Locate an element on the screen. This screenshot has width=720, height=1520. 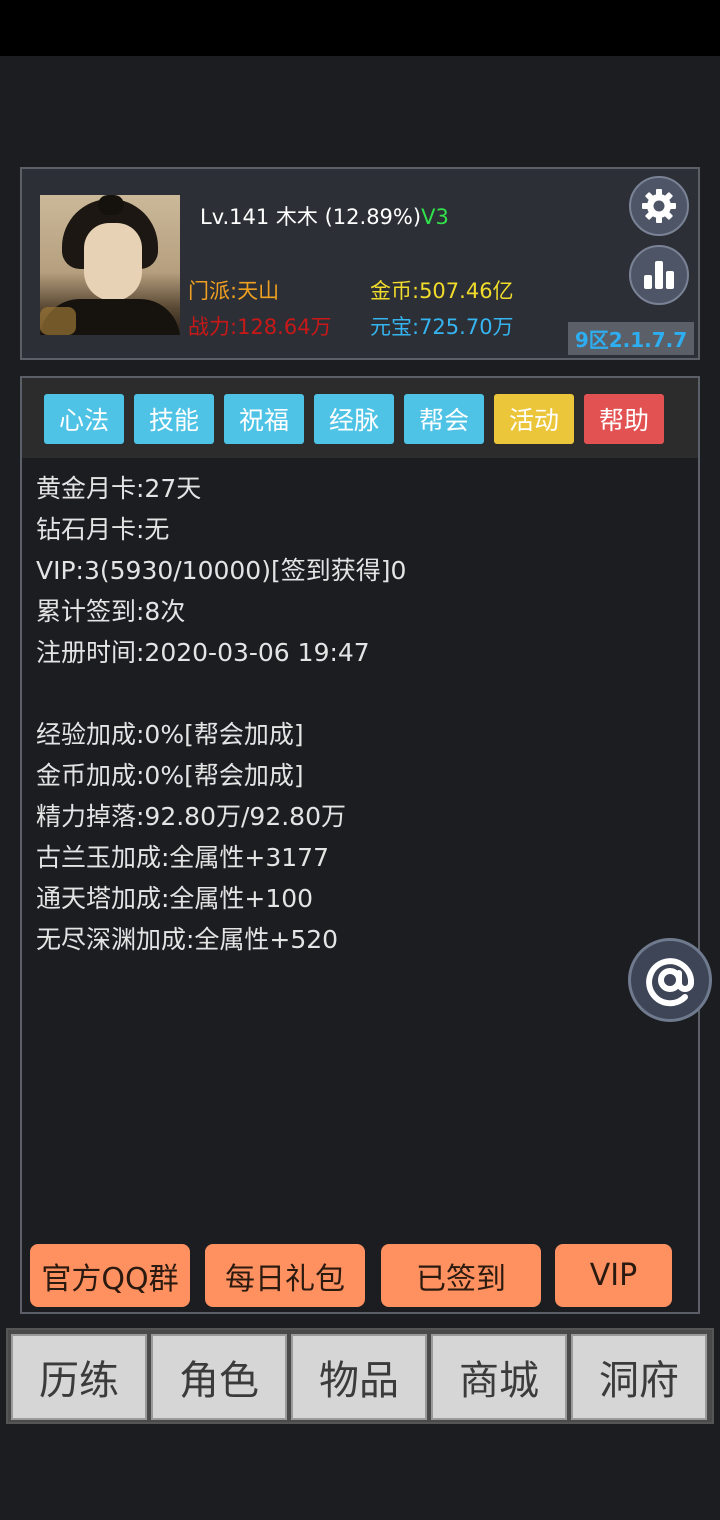
tab-skills: 技能 is located at coordinates (174, 419).